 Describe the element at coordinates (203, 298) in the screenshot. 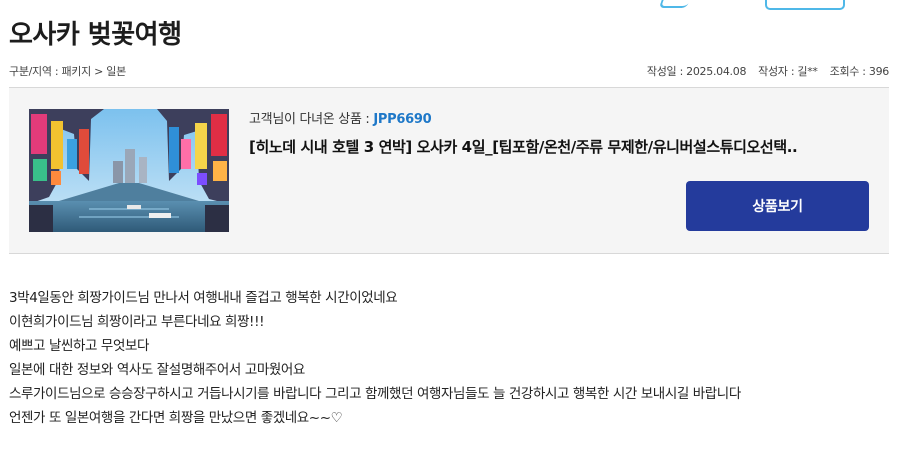

I see `review-line: 3박4일동안 희짱가이드님 만나서 여행내내 즐겁고 행복한 시간이었네요` at that location.